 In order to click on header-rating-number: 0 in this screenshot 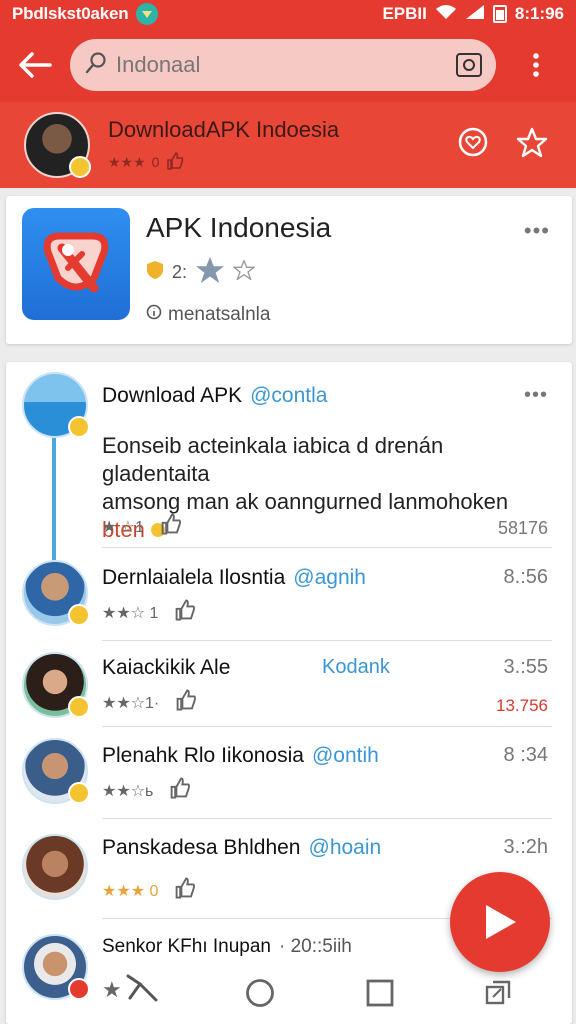, I will do `click(155, 162)`.